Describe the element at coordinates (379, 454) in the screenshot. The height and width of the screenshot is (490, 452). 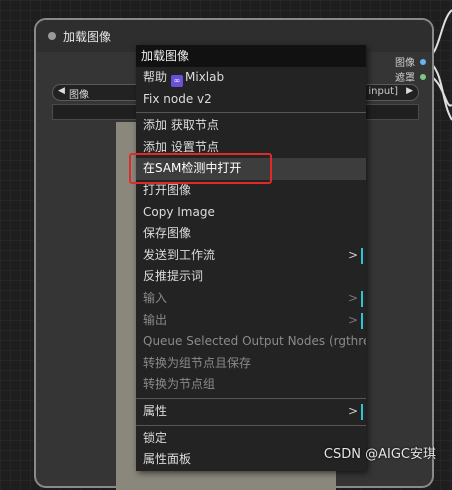
I see `watermark: CSDN @AIGC安琪` at that location.